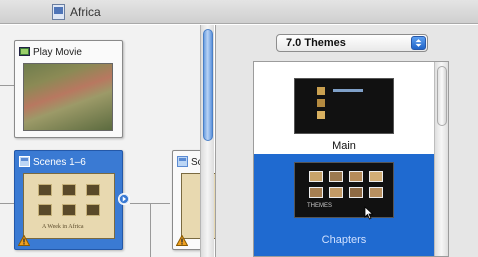  Describe the element at coordinates (441, 159) in the screenshot. I see `themes-list-scrollbar` at that location.